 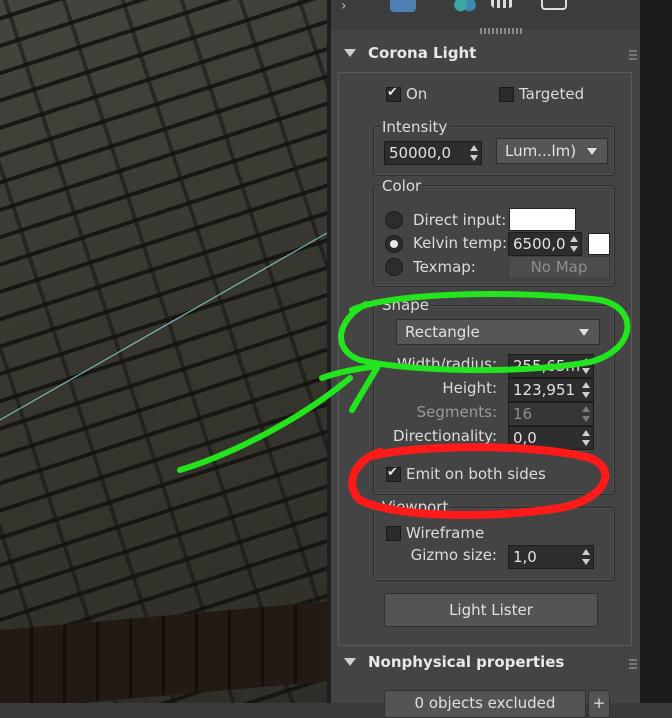 I want to click on color-group-title: Color, so click(x=402, y=186).